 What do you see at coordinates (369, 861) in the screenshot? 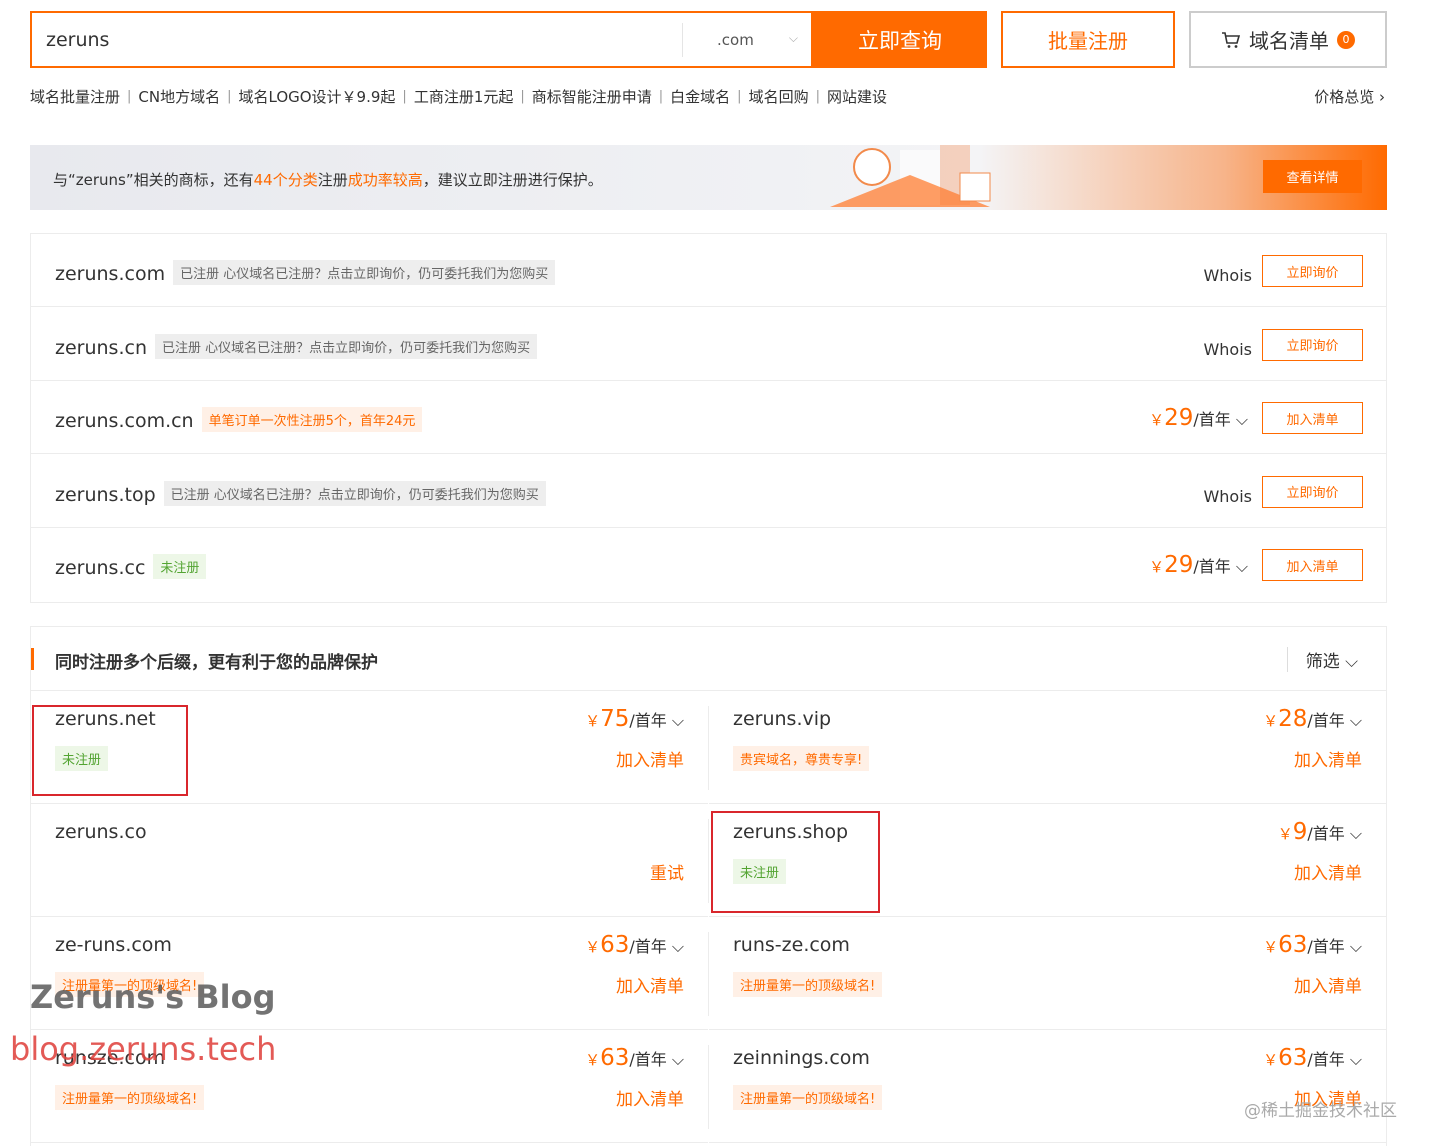
I see `suggestion-item: zeruns.co 重试` at bounding box center [369, 861].